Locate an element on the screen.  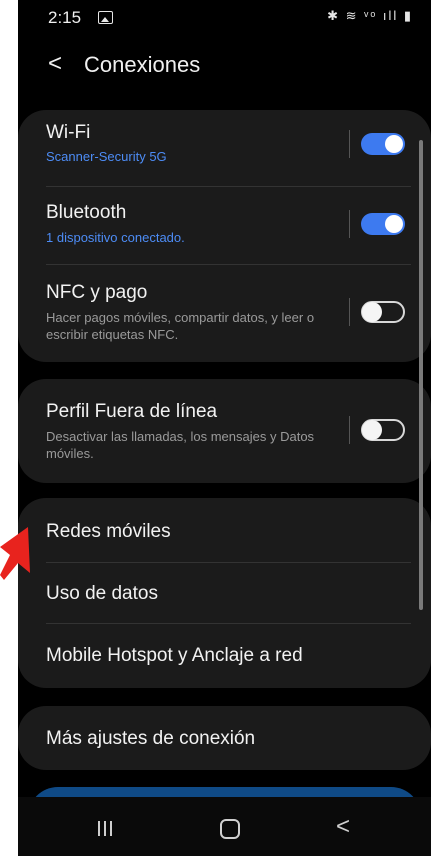
bluetooth-subtitle: 1 dispositivo conectado. is located at coordinates (115, 237).